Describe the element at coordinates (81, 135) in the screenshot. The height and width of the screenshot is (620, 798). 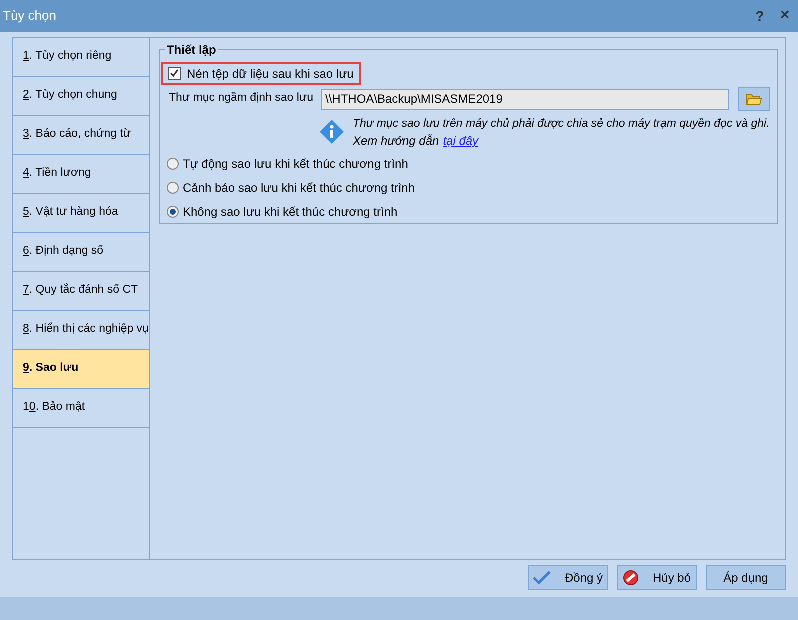
I see `sidebar-item: 3. Báo cáo, chứng từ` at that location.